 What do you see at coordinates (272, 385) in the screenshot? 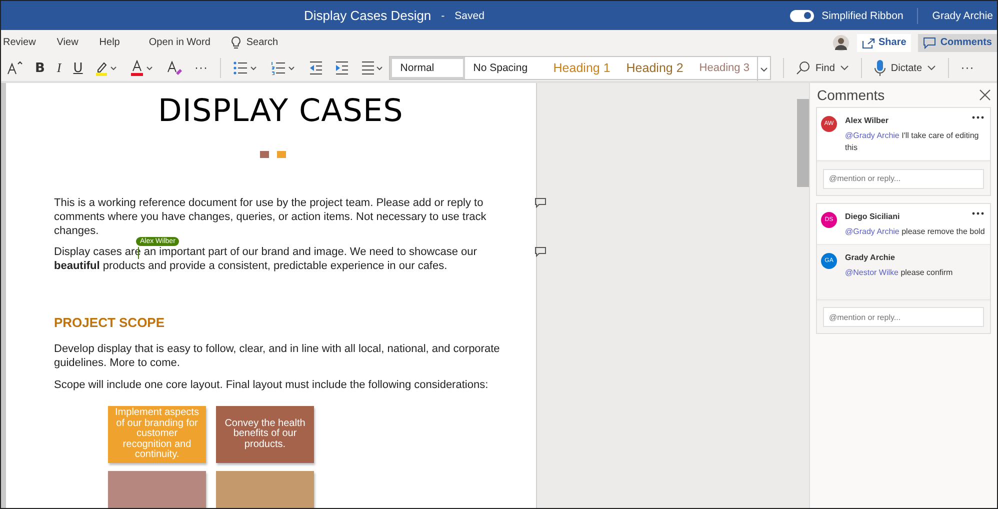
I see `paragraph: Scope will include one core layout. Final layout must include the following considerations:` at bounding box center [272, 385].